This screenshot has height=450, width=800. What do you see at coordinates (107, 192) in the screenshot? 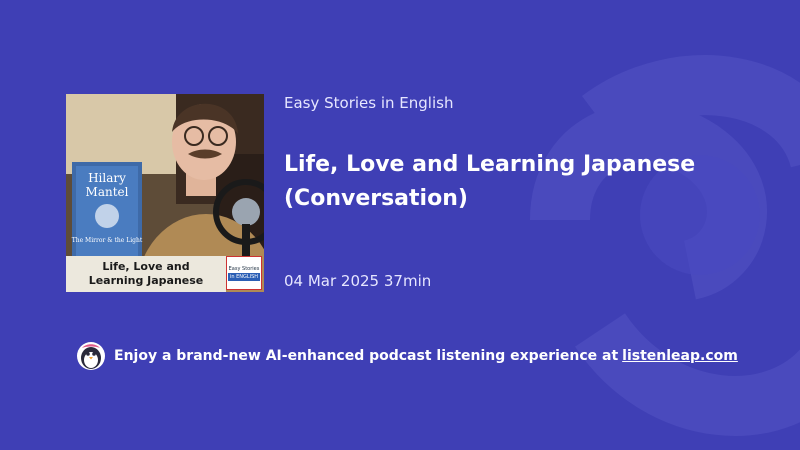
I see `book-author-last: Mantel` at bounding box center [107, 192].